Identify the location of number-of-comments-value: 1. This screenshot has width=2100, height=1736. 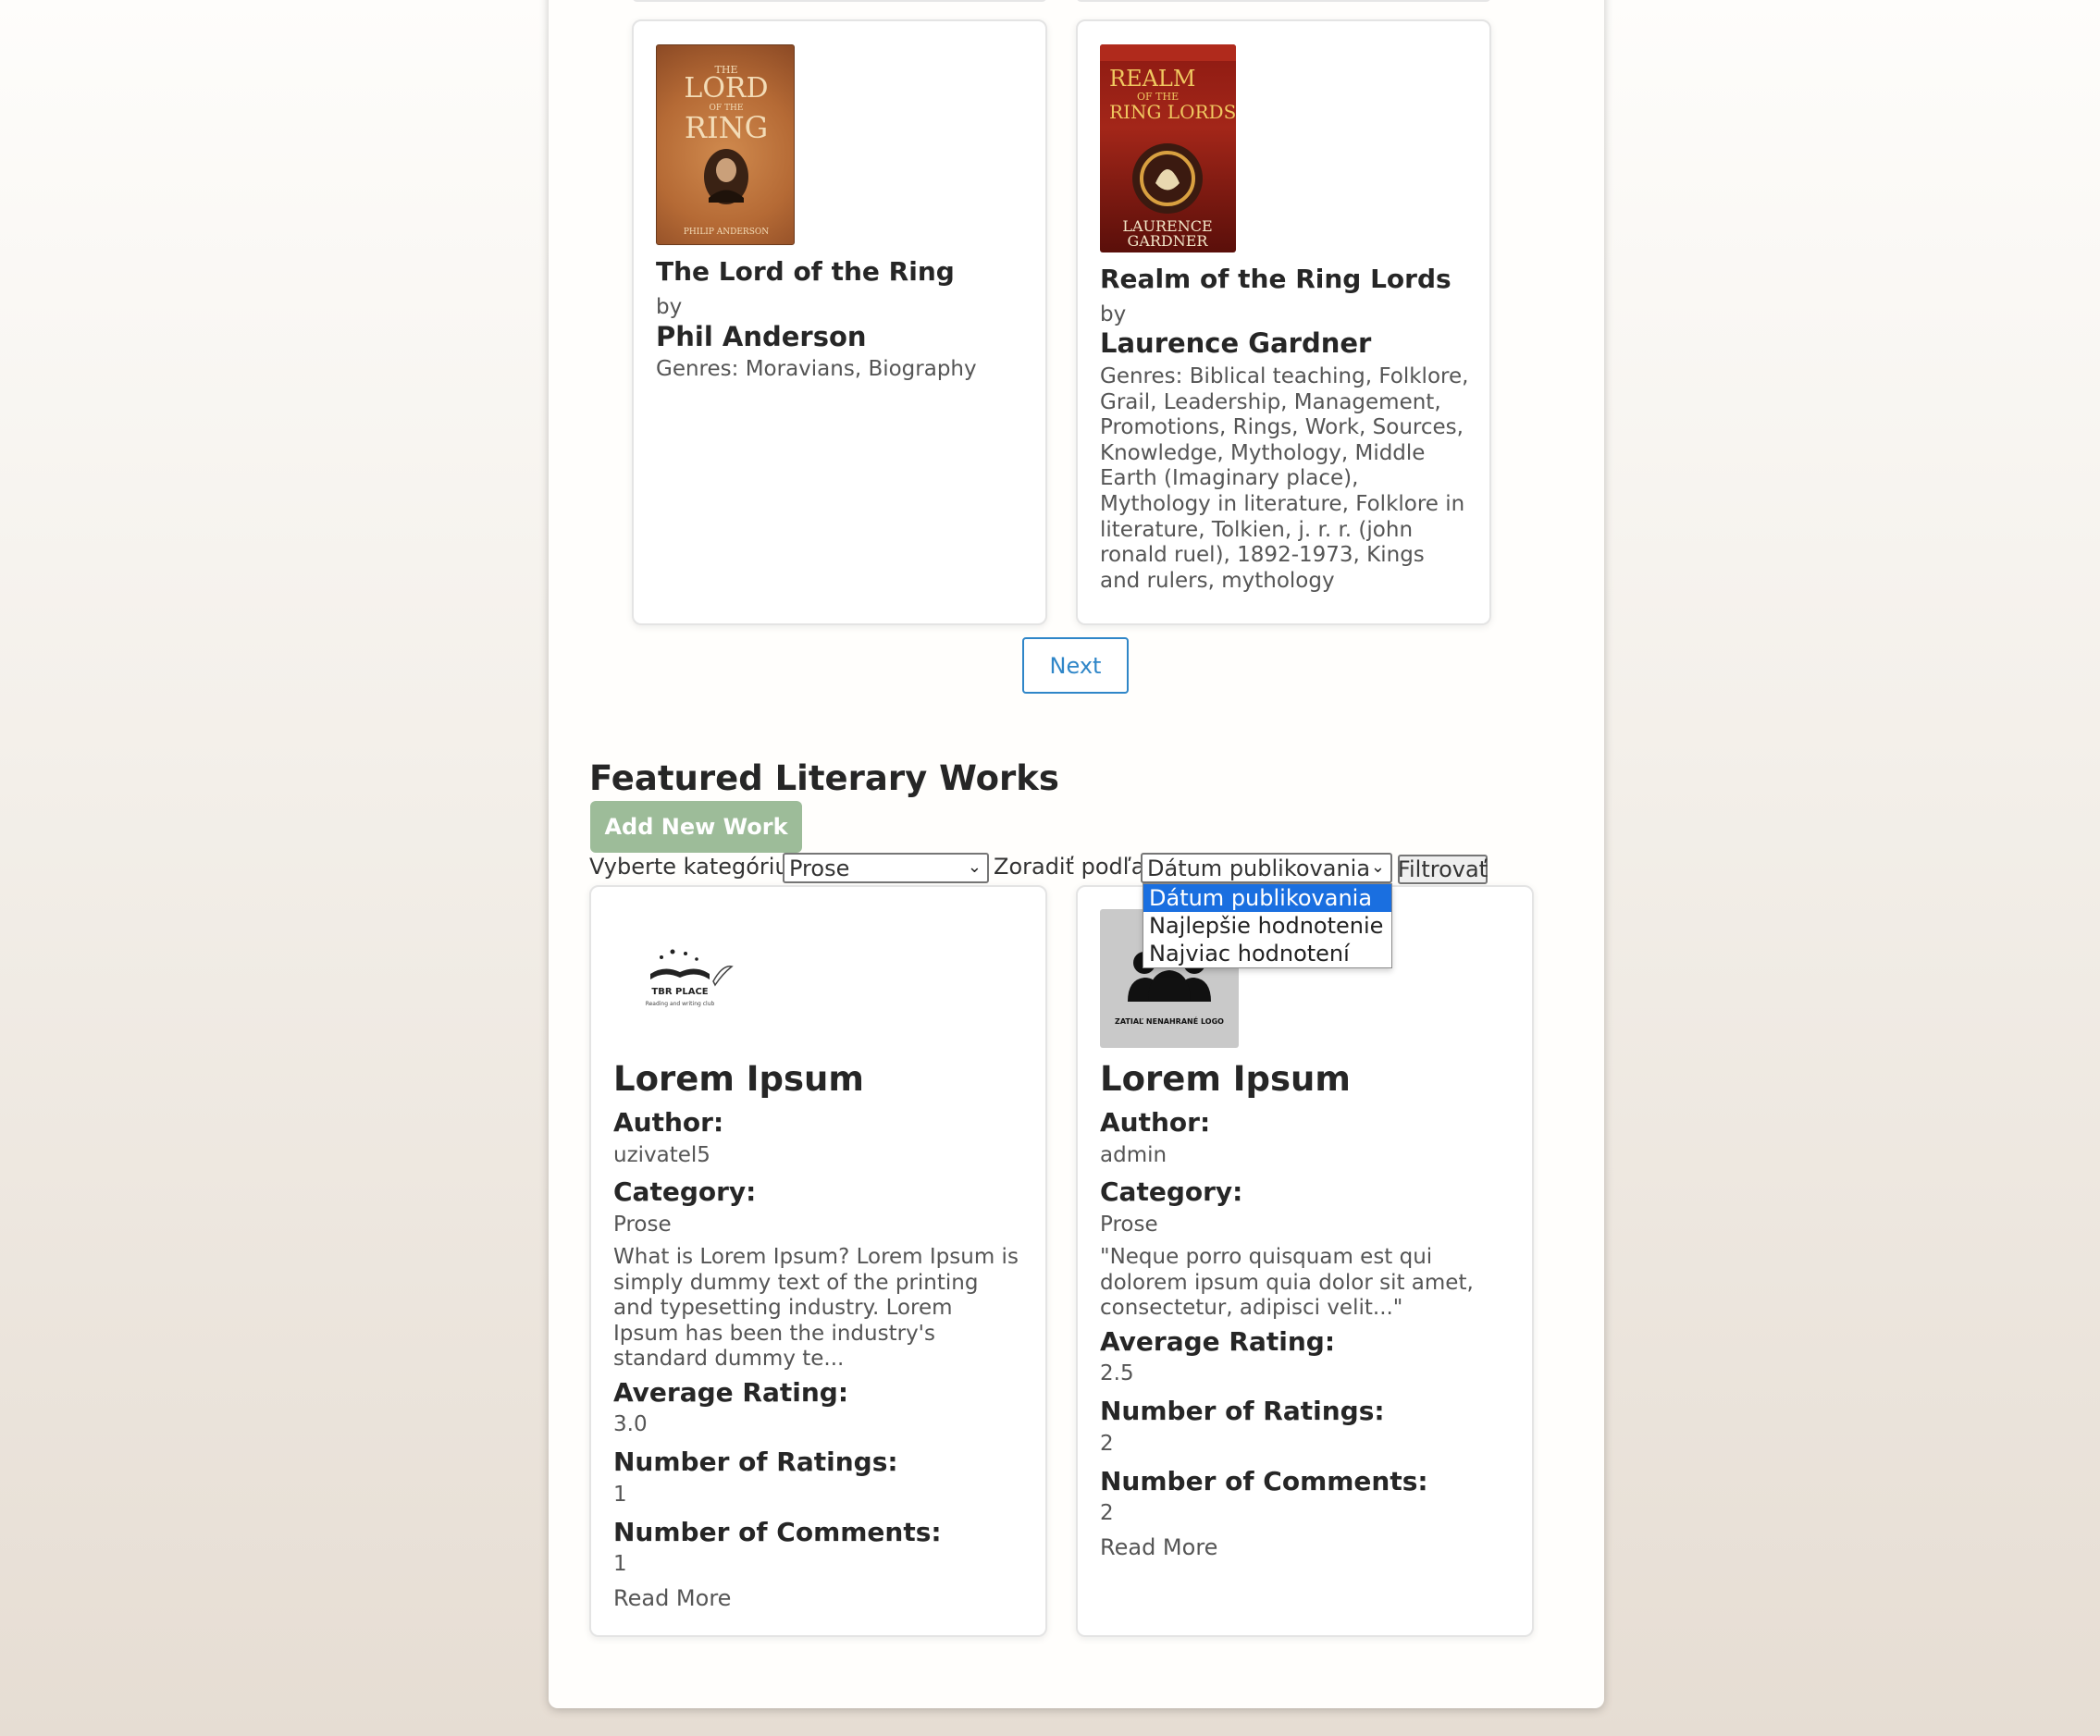
(620, 1564).